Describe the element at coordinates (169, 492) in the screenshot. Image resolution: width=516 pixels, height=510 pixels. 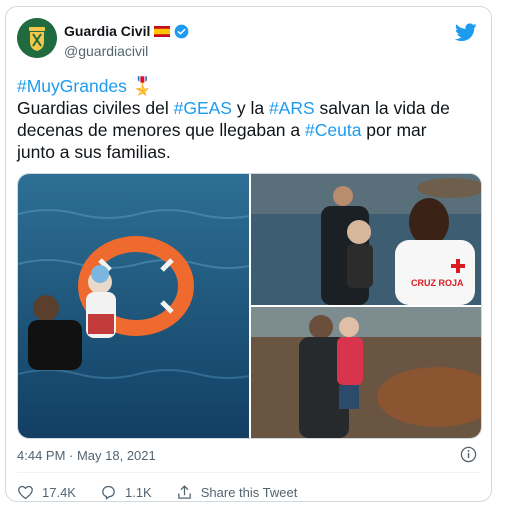
I see `tweet-actions: 17.4K 1.1K Share this Tweet` at that location.